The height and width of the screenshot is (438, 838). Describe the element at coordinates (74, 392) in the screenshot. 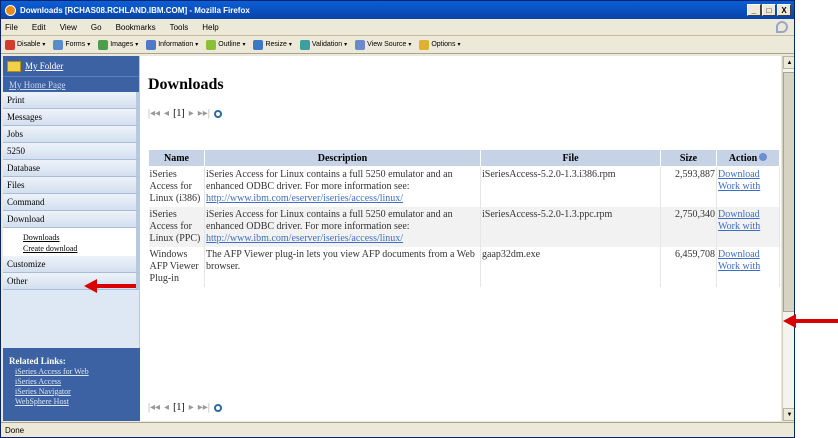

I see `related-link: iSeries Navigator` at that location.